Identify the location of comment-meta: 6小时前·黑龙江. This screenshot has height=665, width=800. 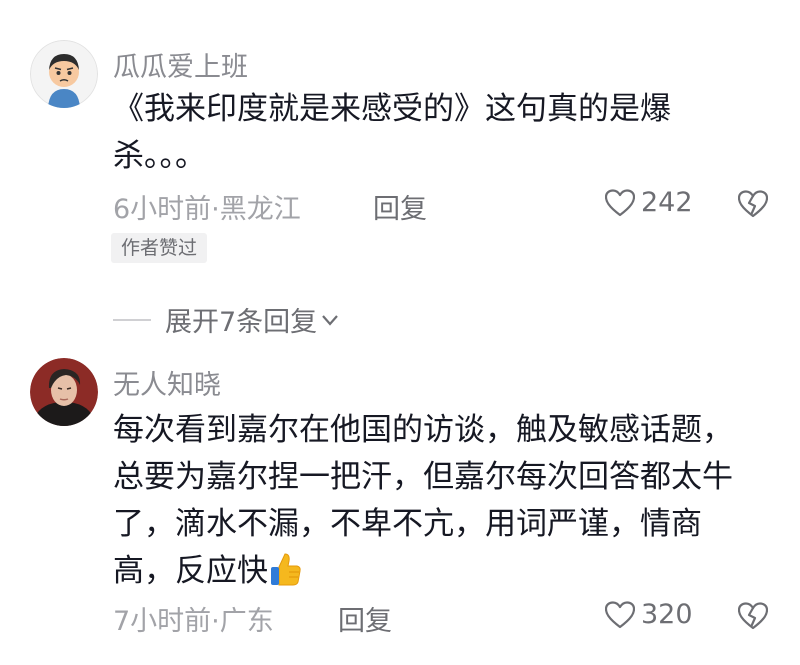
(207, 209).